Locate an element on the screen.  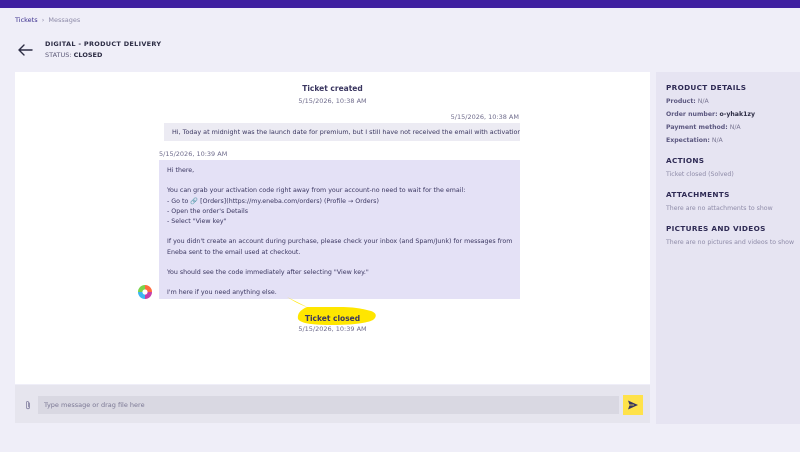
top-bar is located at coordinates (400, 4).